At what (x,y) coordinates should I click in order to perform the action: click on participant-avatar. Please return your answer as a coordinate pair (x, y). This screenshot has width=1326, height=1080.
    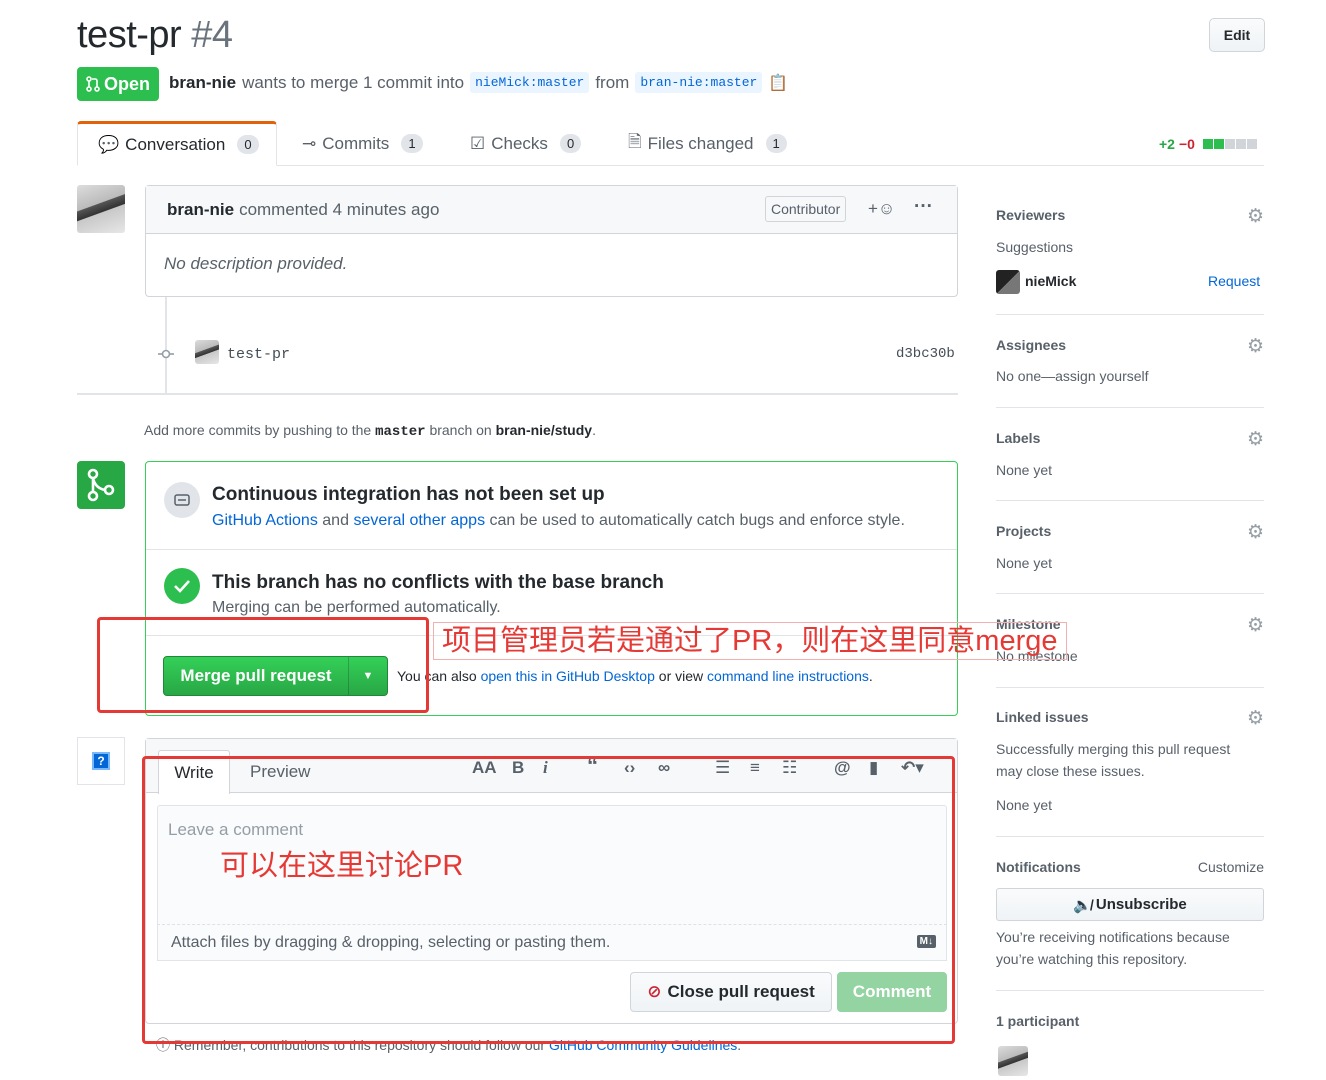
    Looking at the image, I should click on (1013, 1061).